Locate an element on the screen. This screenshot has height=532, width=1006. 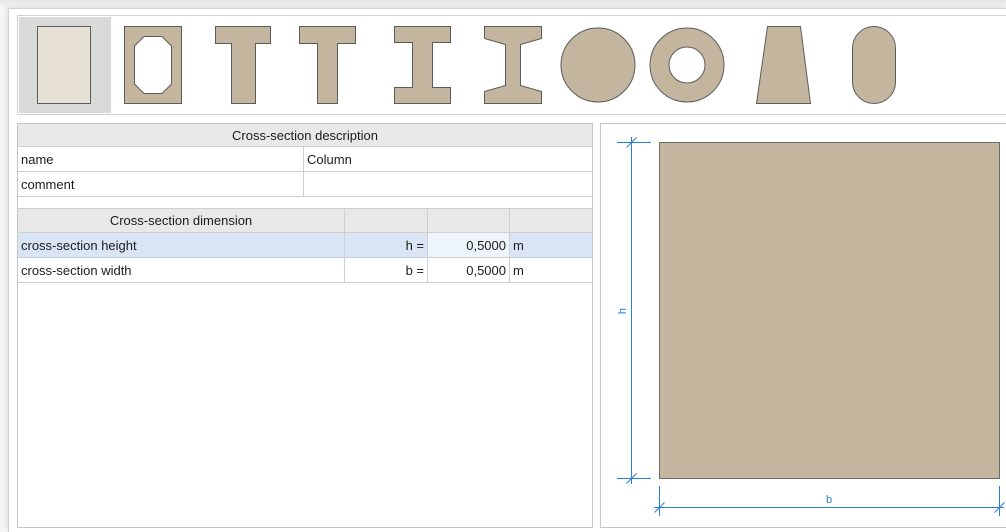
name-label: name is located at coordinates (161, 159).